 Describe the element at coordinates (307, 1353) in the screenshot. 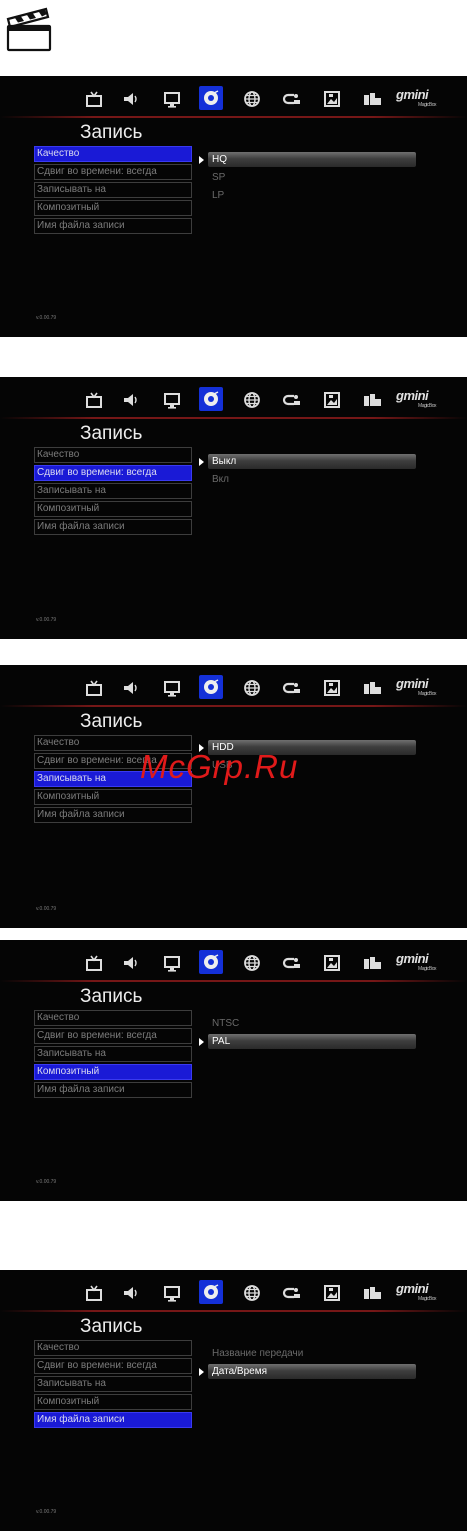

I see `option-item: Название передачи` at that location.